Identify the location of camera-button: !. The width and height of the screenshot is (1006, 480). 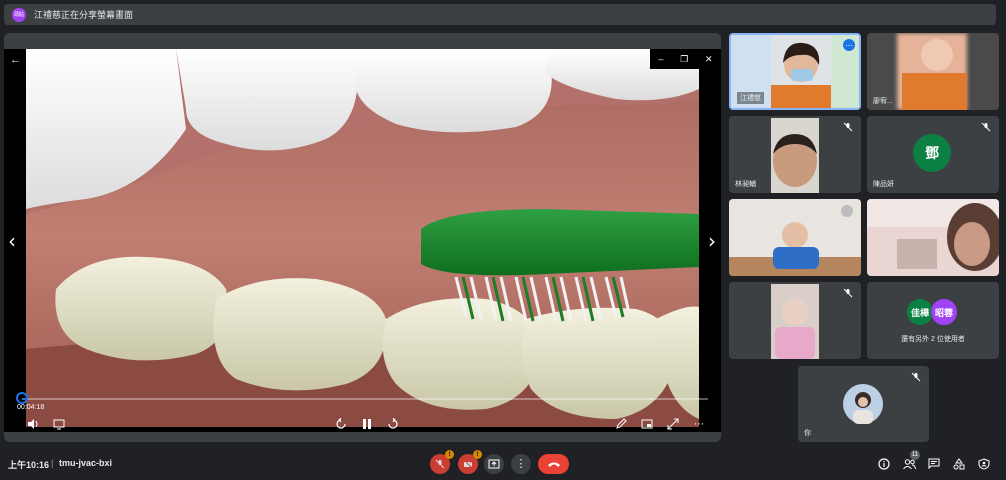
(470, 462).